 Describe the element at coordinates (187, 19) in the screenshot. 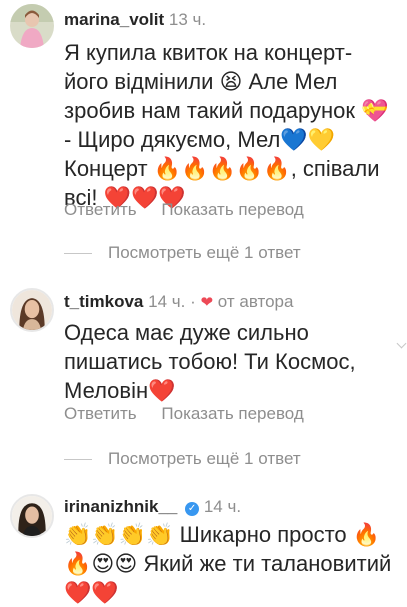

I see `timestamp: 13 ч.` at that location.